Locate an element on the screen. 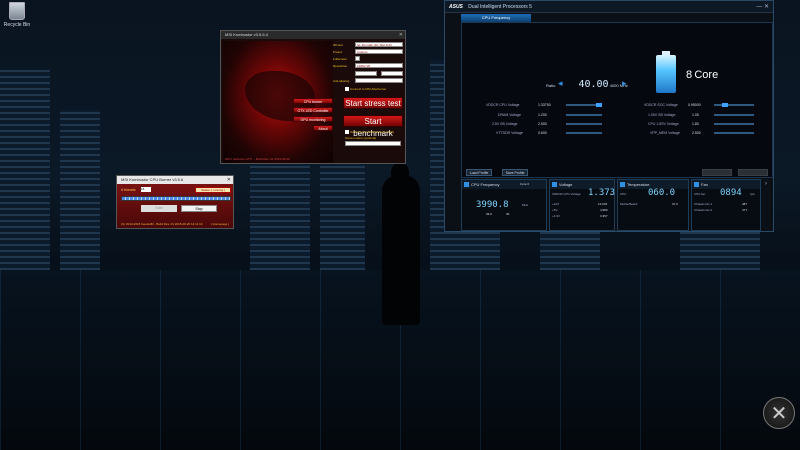 This screenshot has height=450, width=800. module-temperature: Temperature CPU 060.0 MotherBoard 37.0 is located at coordinates (653, 205).